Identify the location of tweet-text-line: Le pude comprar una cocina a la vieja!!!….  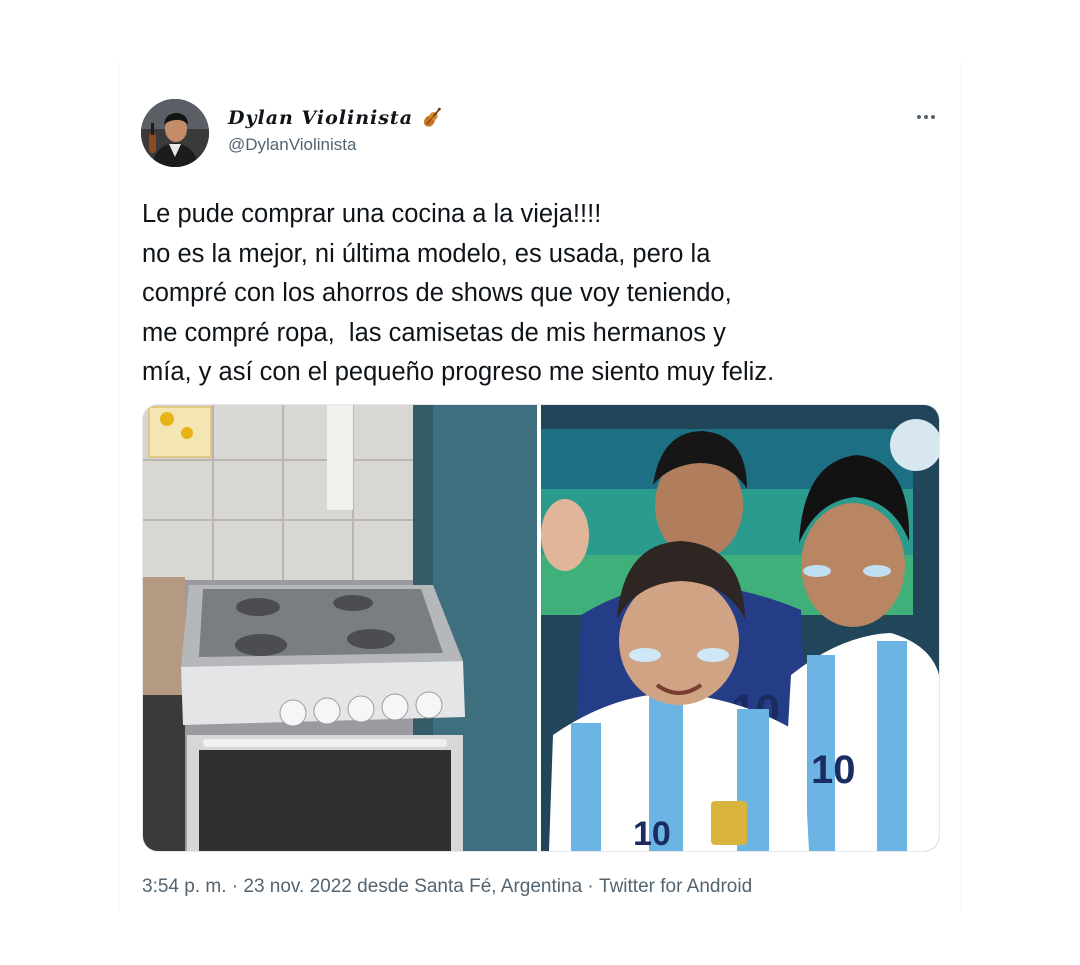
(372, 214).